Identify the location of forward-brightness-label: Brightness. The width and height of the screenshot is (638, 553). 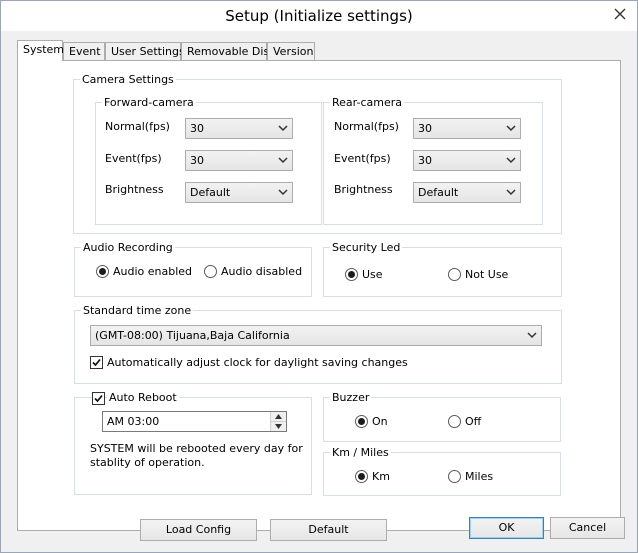
(134, 189).